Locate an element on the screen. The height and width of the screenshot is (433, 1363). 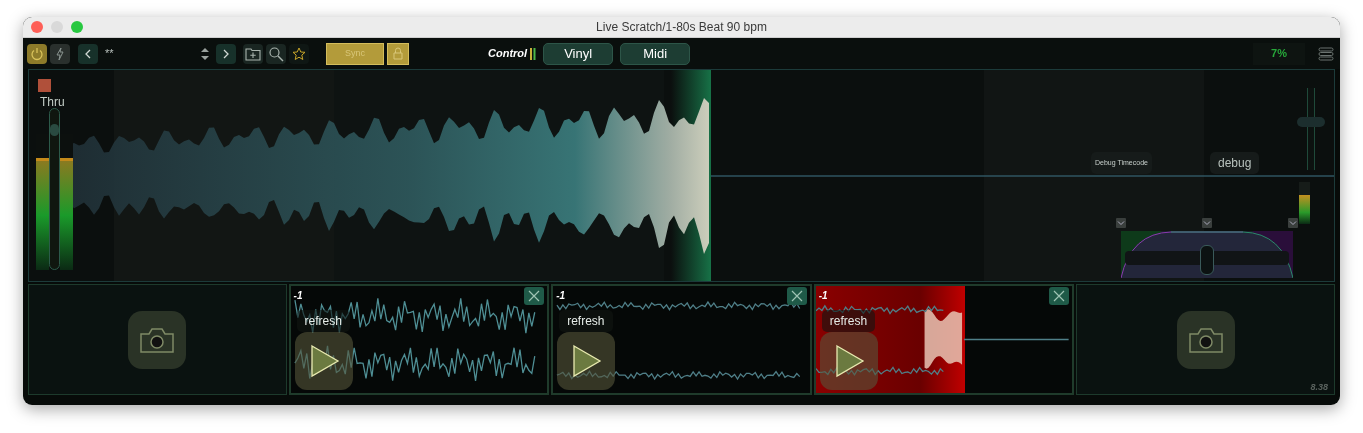
power-button is located at coordinates (37, 53).